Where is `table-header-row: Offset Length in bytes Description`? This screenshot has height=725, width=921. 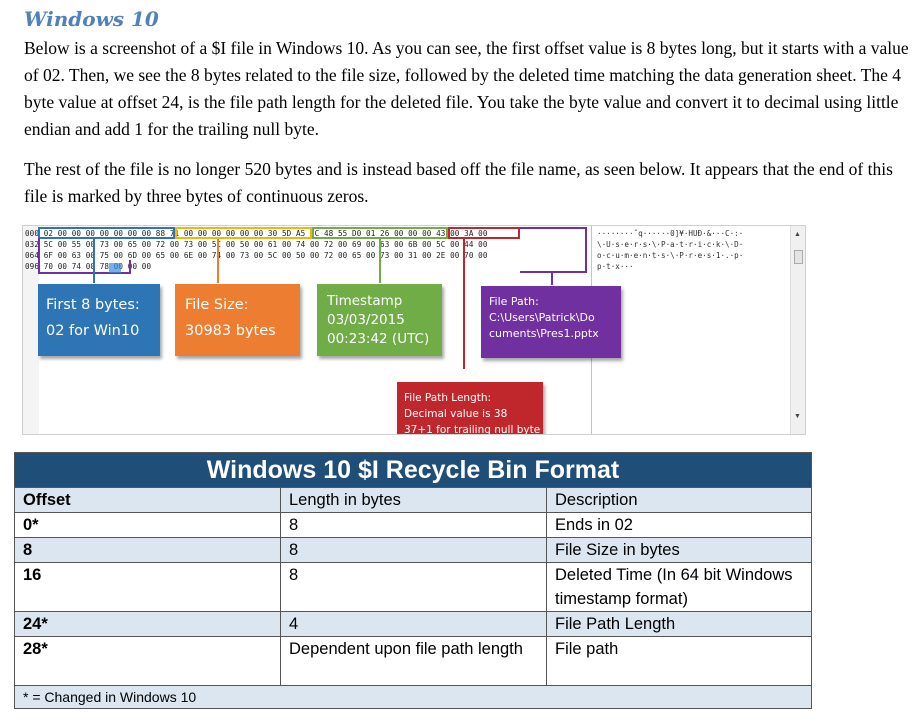
table-header-row: Offset Length in bytes Description is located at coordinates (413, 500).